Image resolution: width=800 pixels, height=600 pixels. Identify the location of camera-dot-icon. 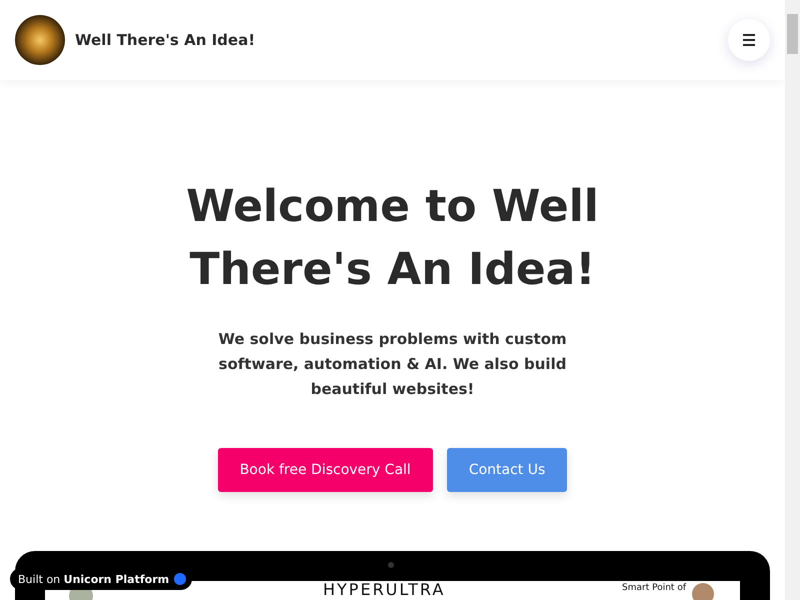
(391, 565).